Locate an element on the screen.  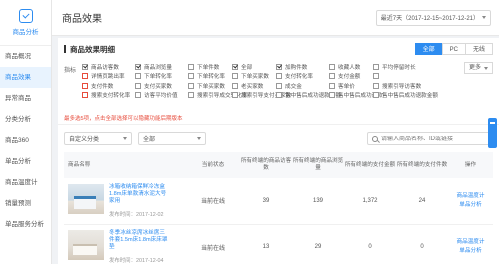
product-name-link: 冬季冰丝凉席冰丝席三件套1.5m床1.8m床床罩垫 is located at coordinates (139, 240).